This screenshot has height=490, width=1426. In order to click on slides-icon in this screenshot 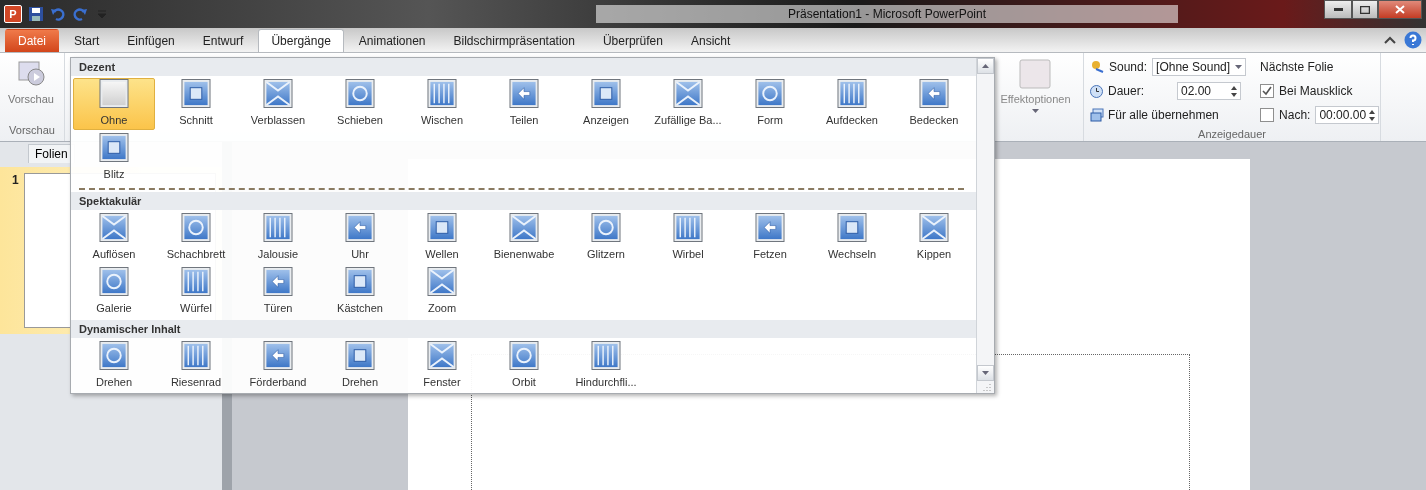, I will do `click(1097, 115)`.